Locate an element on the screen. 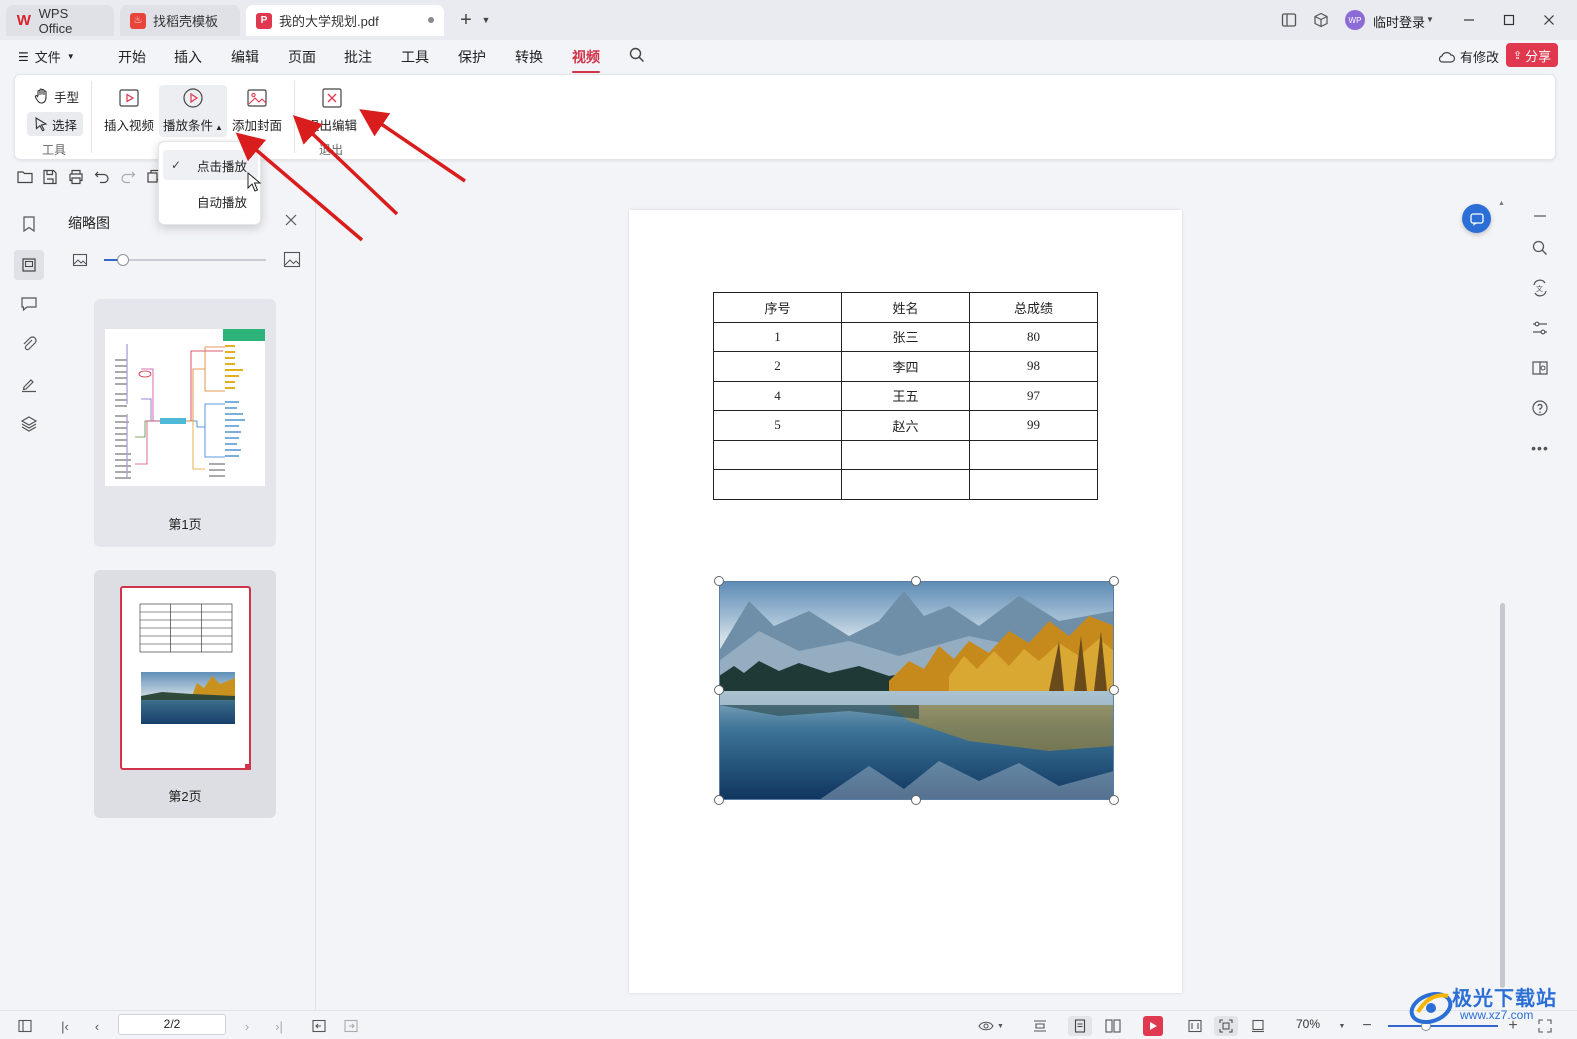 Image resolution: width=1577 pixels, height=1039 pixels. aurora-logo-icon is located at coordinates (1431, 1008).